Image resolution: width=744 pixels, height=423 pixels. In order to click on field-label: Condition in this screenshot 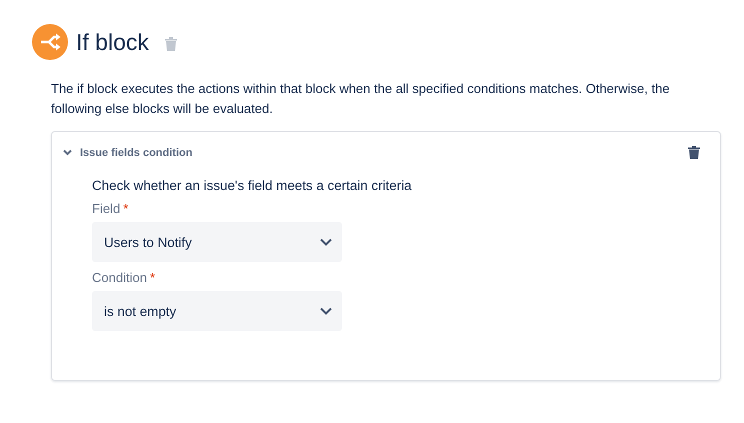, I will do `click(119, 277)`.